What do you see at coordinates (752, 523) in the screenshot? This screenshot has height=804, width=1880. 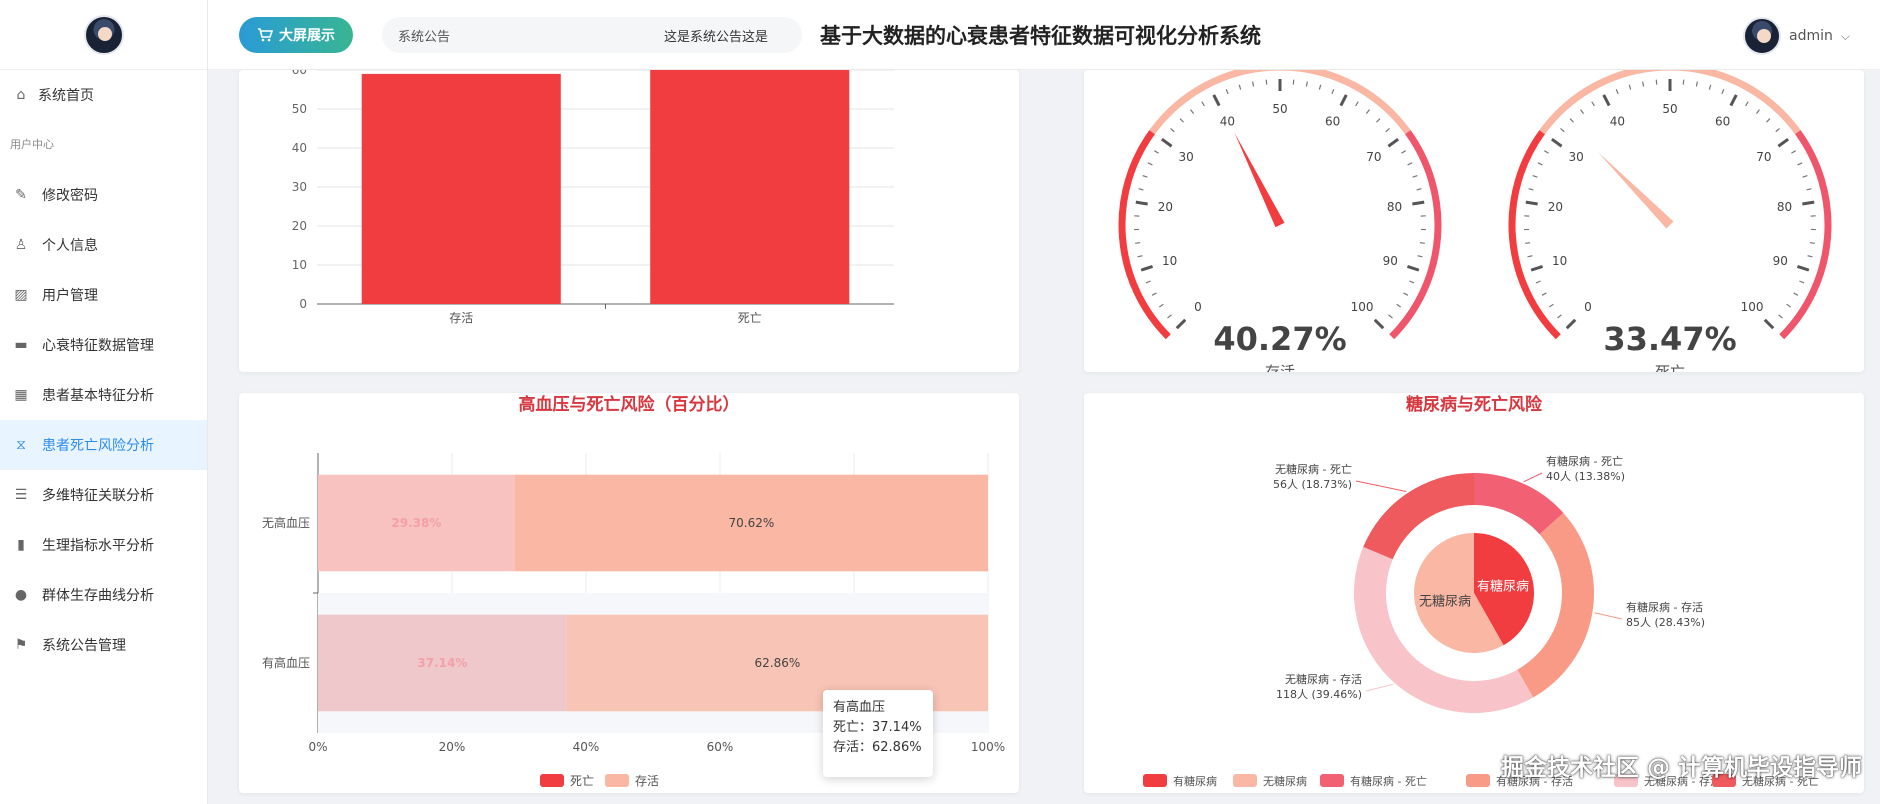 I see `hbar-data-label: 70.62%` at bounding box center [752, 523].